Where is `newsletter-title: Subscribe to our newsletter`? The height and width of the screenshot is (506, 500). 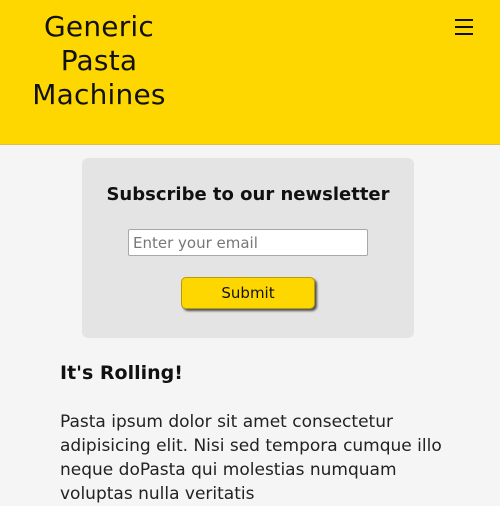
newsletter-title: Subscribe to our newsletter is located at coordinates (248, 194).